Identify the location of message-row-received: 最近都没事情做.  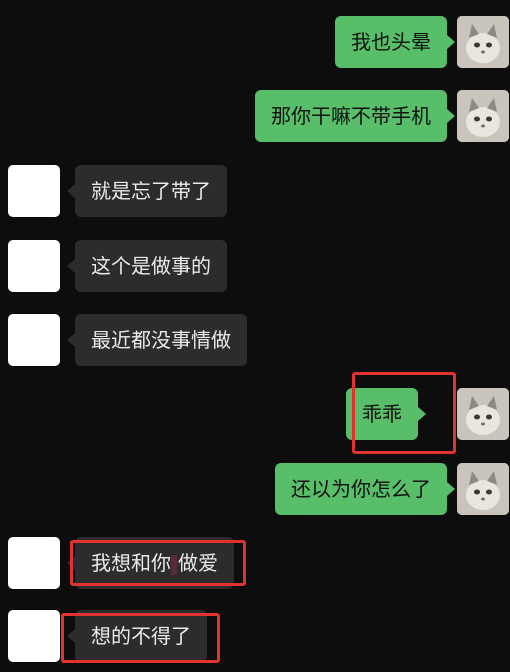
(255, 345).